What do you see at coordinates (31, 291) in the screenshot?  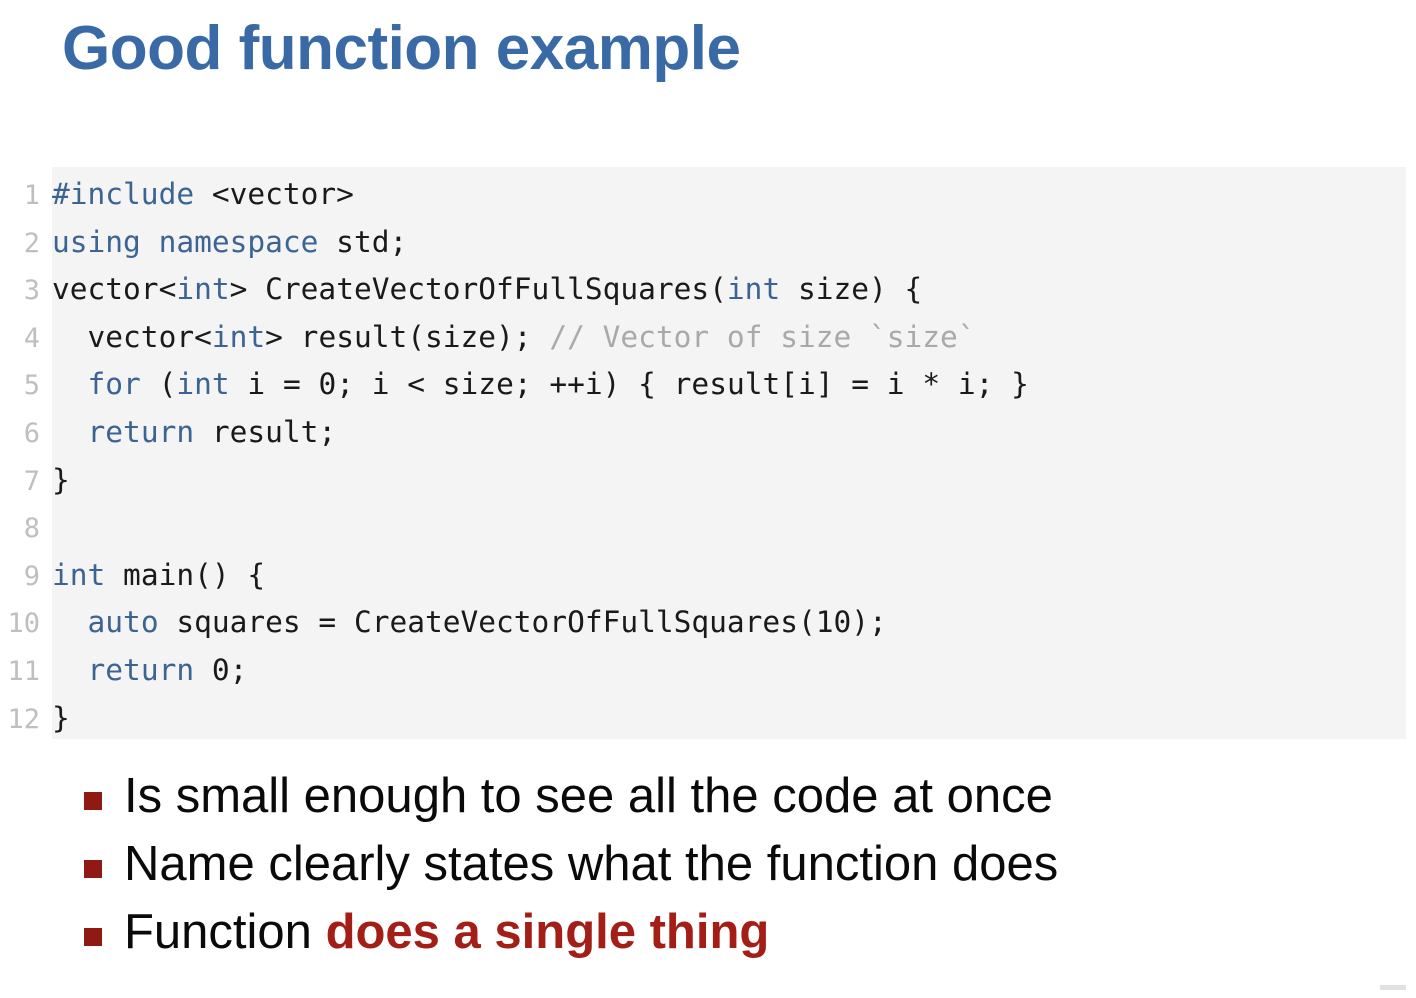 I see `code-line-number: 3` at bounding box center [31, 291].